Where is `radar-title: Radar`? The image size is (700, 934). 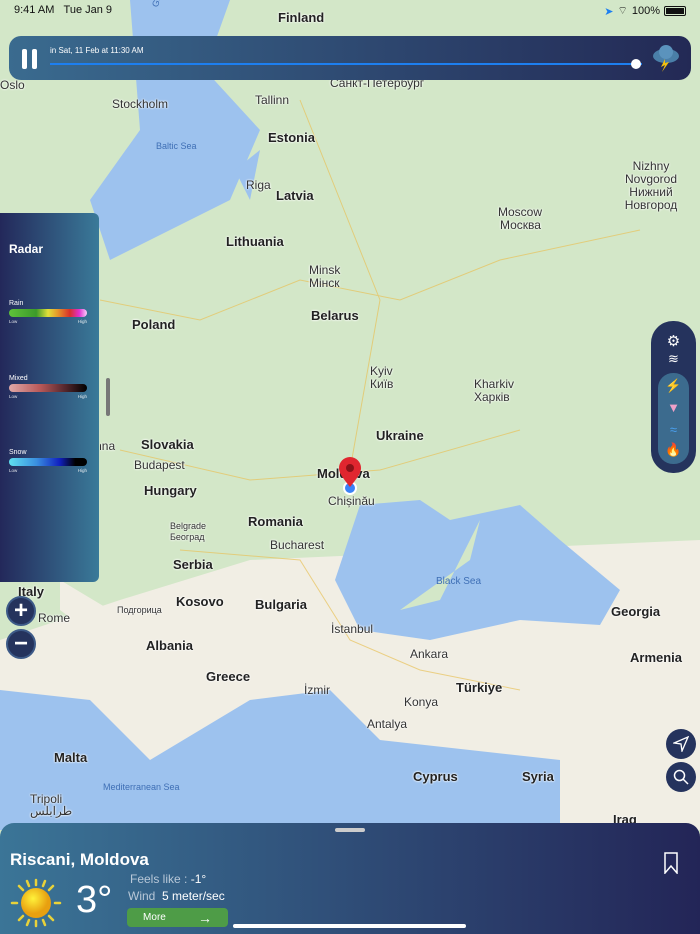 radar-title: Radar is located at coordinates (26, 249).